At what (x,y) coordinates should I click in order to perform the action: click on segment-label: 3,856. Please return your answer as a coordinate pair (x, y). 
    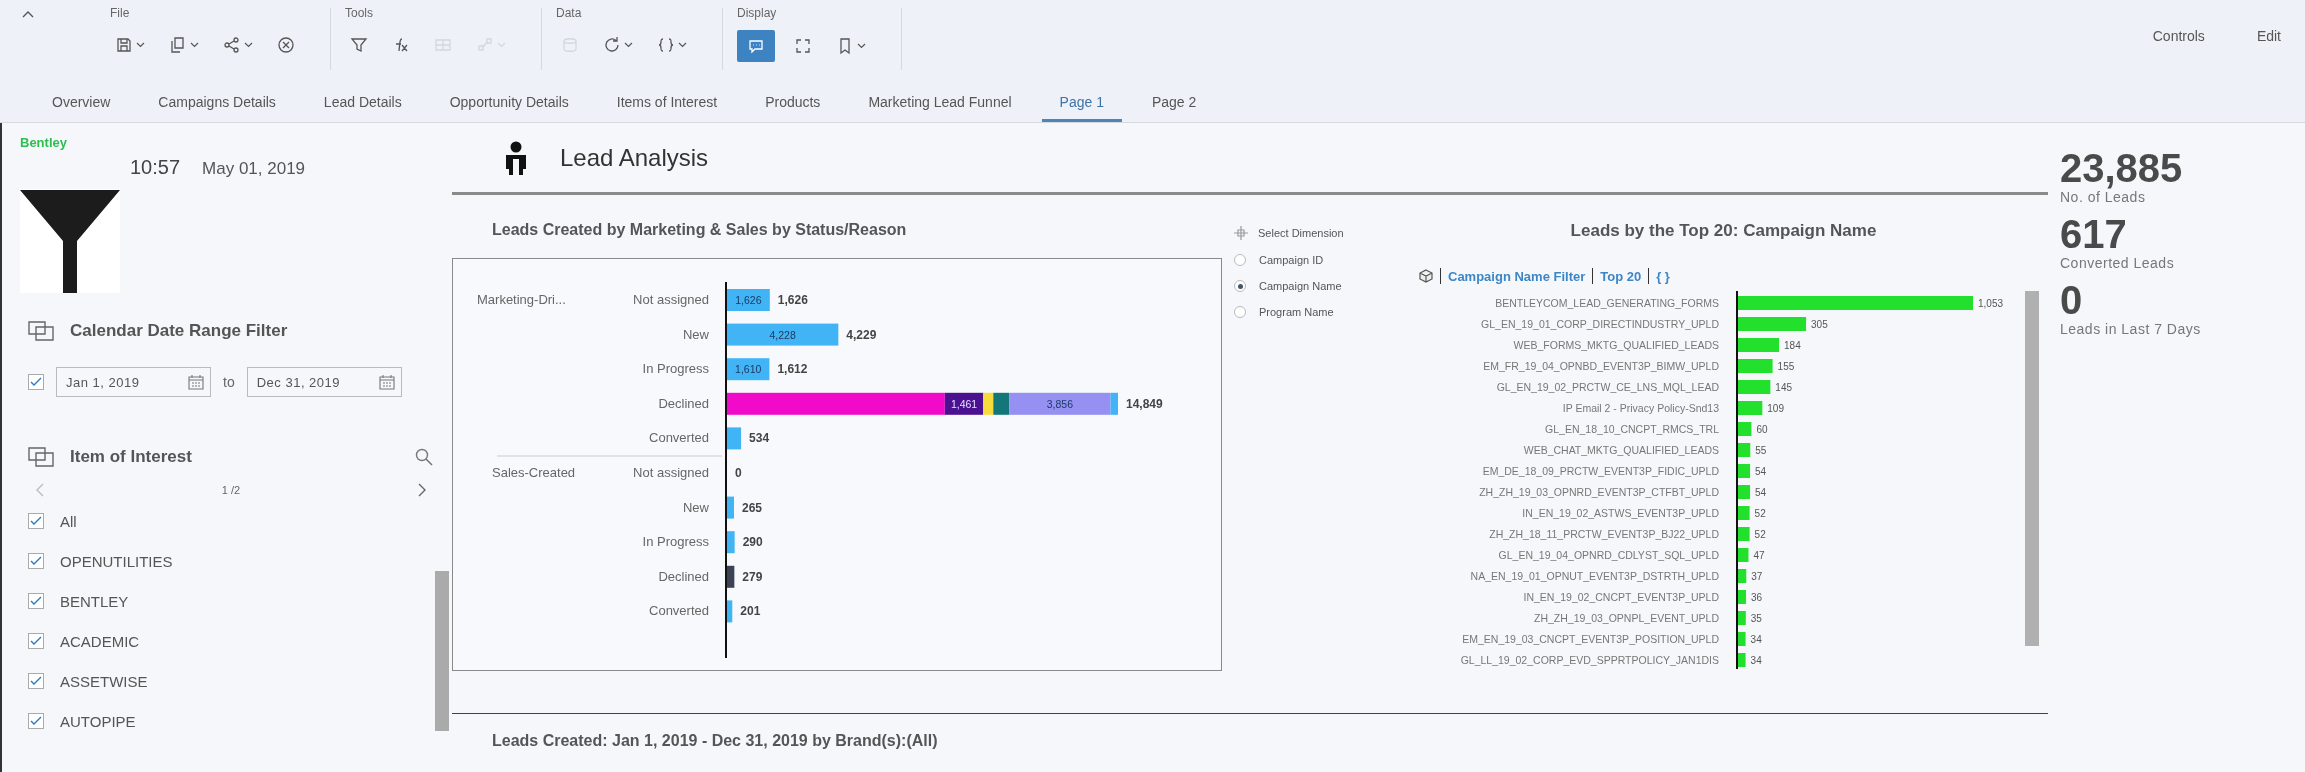
    Looking at the image, I should click on (1059, 403).